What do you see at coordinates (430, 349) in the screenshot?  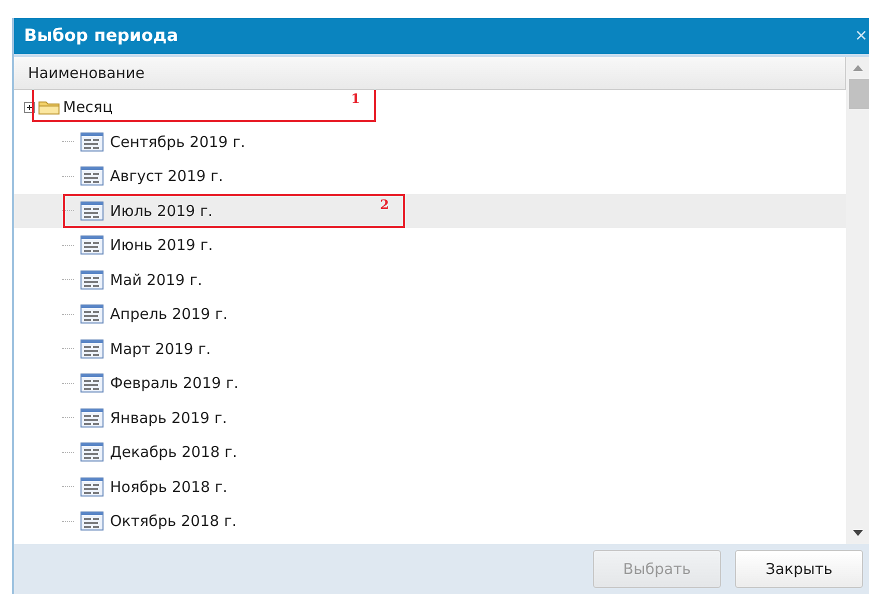 I see `tree-row: Март 2019 г.` at bounding box center [430, 349].